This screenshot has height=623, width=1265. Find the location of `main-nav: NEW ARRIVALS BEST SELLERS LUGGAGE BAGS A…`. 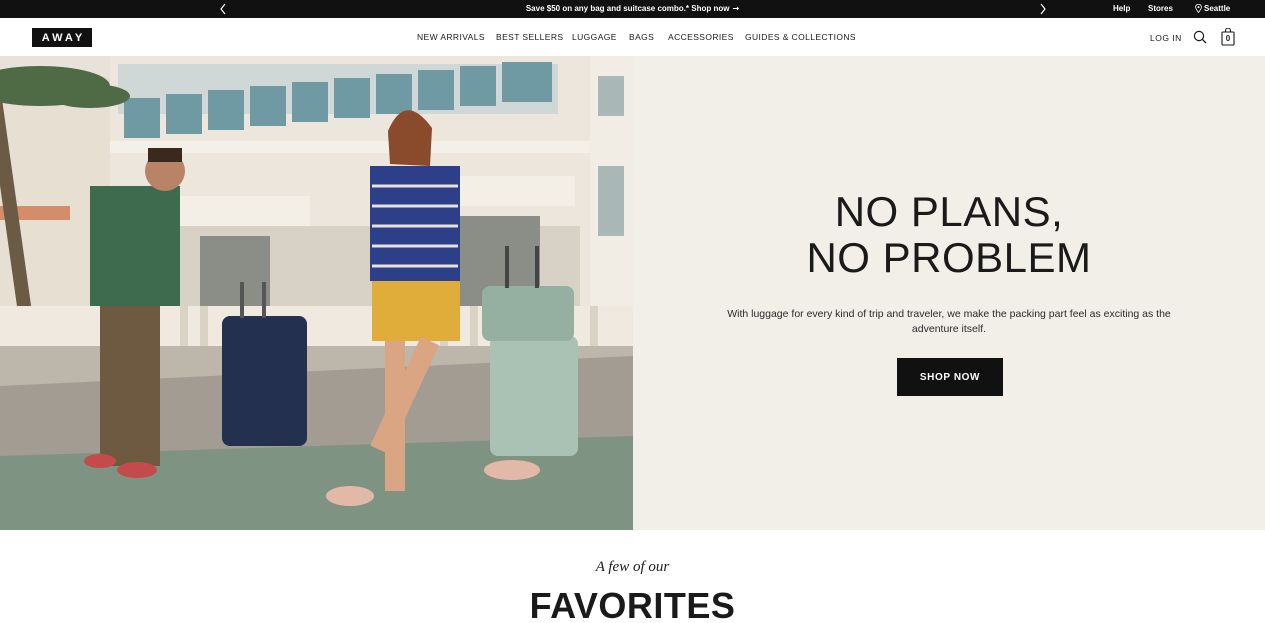

main-nav: NEW ARRIVALS BEST SELLERS LUGGAGE BAGS A… is located at coordinates (632, 38).